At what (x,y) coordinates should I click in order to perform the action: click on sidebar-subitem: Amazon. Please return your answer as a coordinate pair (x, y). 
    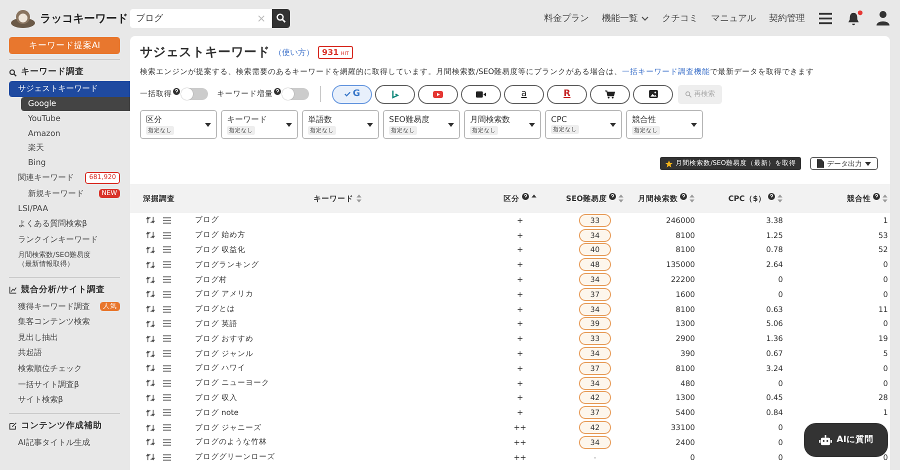
    Looking at the image, I should click on (65, 133).